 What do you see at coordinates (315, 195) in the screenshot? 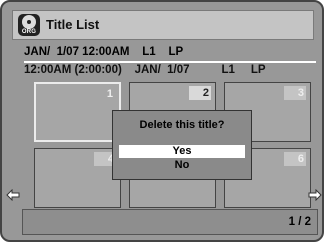
I see `arrow-right-icon` at bounding box center [315, 195].